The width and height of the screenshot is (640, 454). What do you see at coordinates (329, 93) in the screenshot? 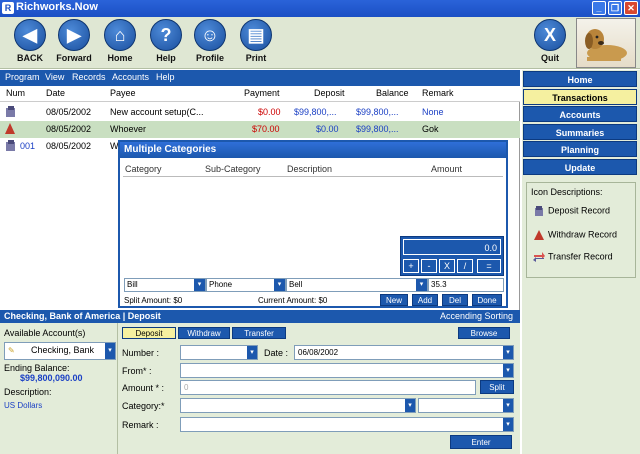
I see `col-deposit: Deposit` at bounding box center [329, 93].